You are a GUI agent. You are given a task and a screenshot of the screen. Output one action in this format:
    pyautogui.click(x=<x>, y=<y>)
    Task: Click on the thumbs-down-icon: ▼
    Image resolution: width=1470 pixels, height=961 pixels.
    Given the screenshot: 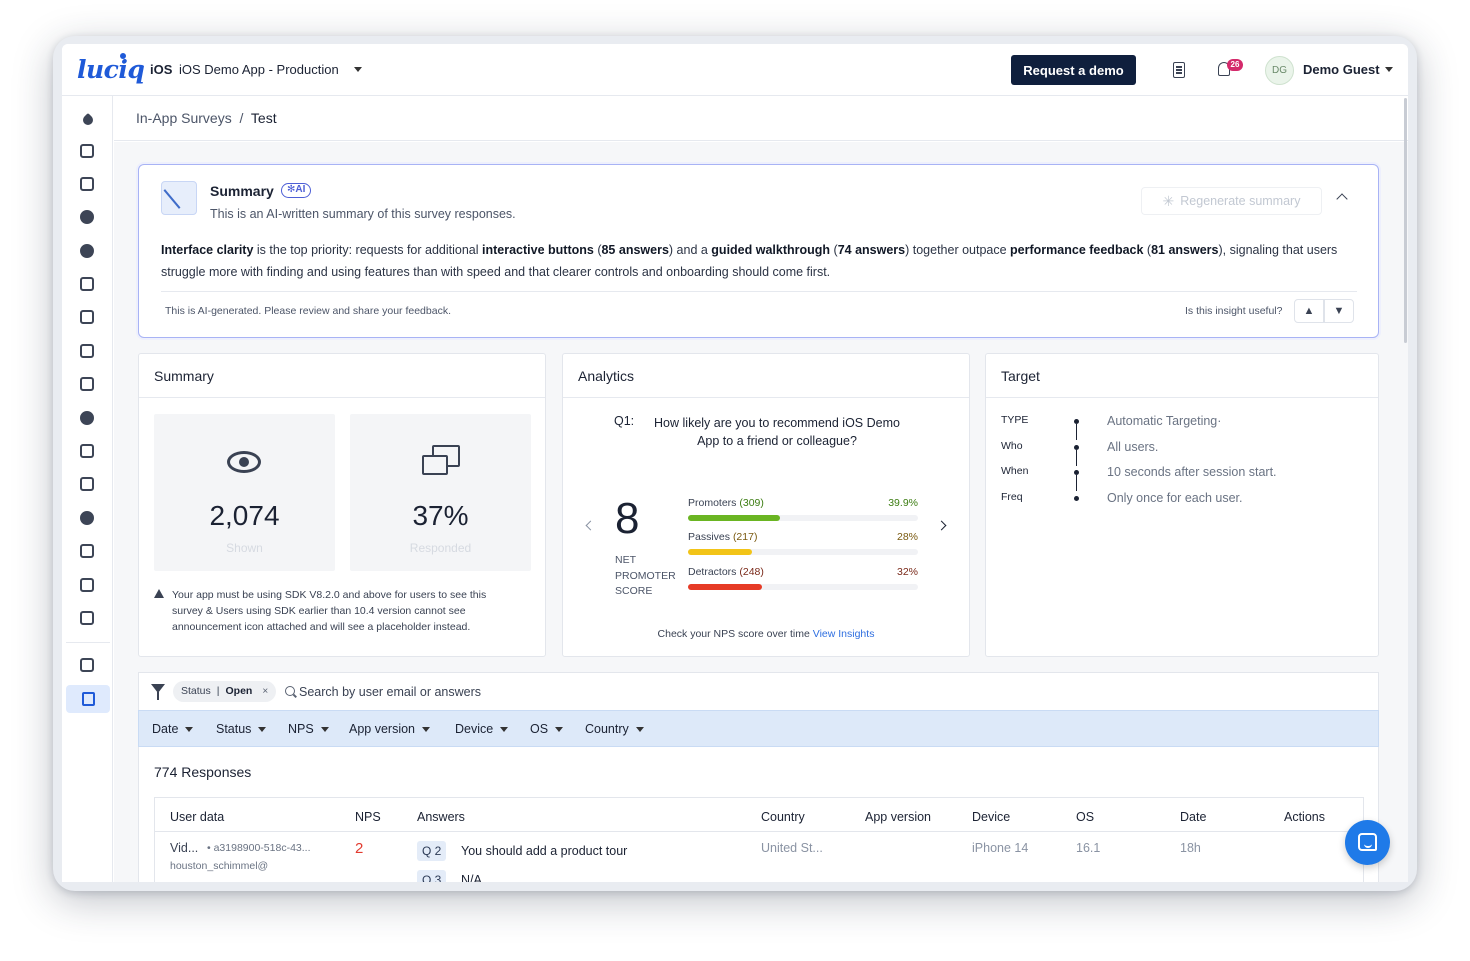 What is the action you would take?
    pyautogui.click(x=1339, y=311)
    